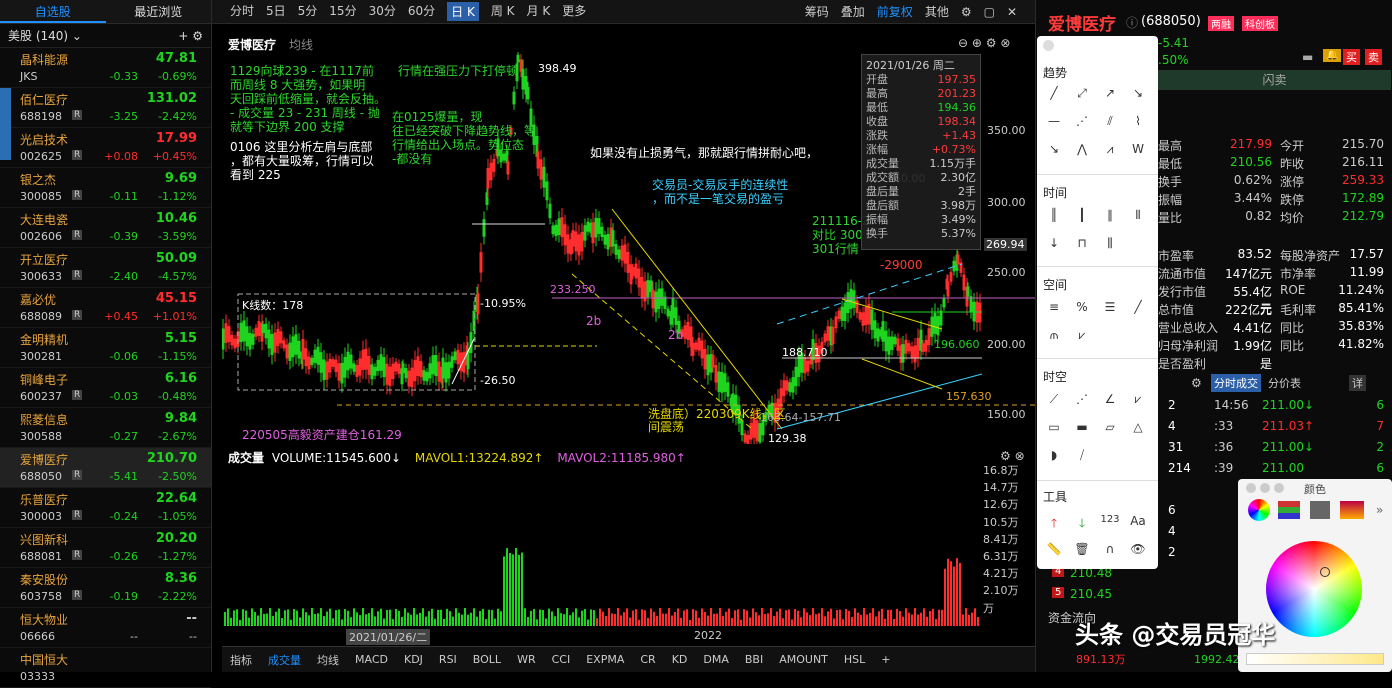 This screenshot has height=688, width=1392. Describe the element at coordinates (1110, 427) in the screenshot. I see `parallelogram-icon: ▱` at that location.